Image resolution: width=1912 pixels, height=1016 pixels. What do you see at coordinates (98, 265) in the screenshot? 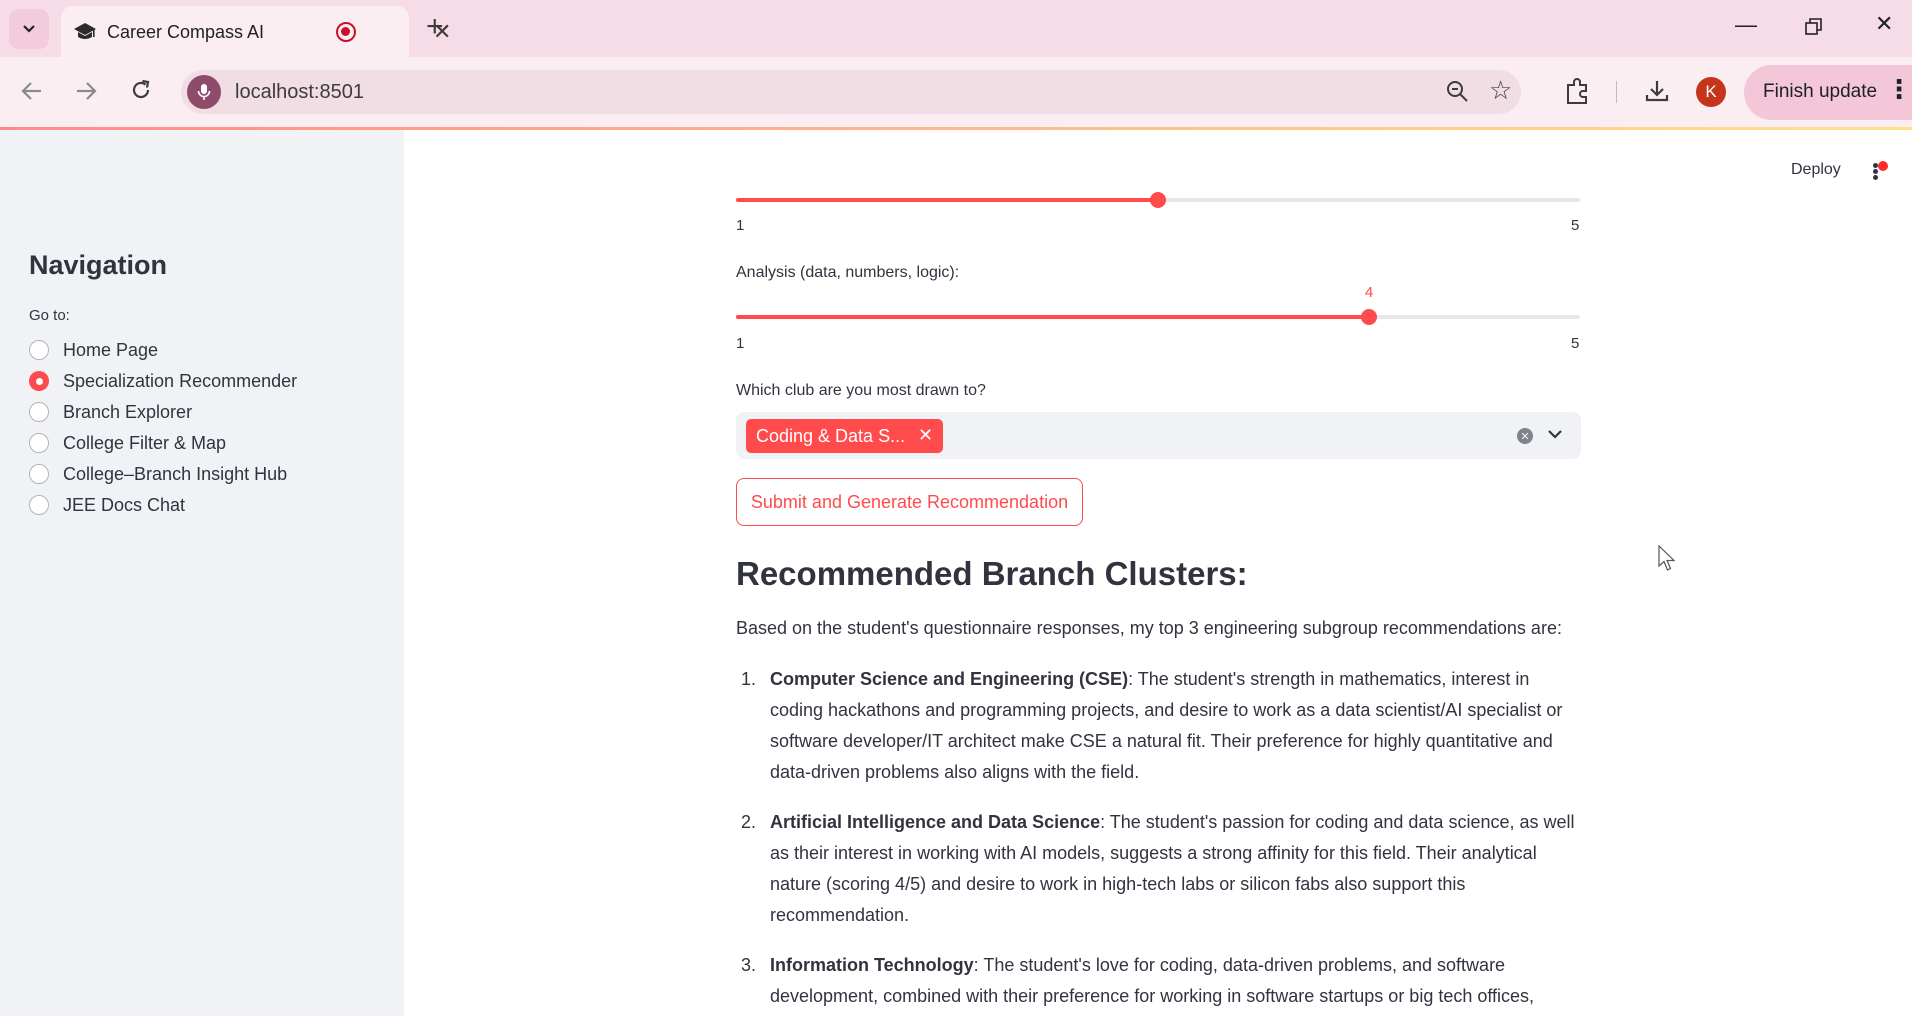
I see `sidebar-heading: Navigation` at bounding box center [98, 265].